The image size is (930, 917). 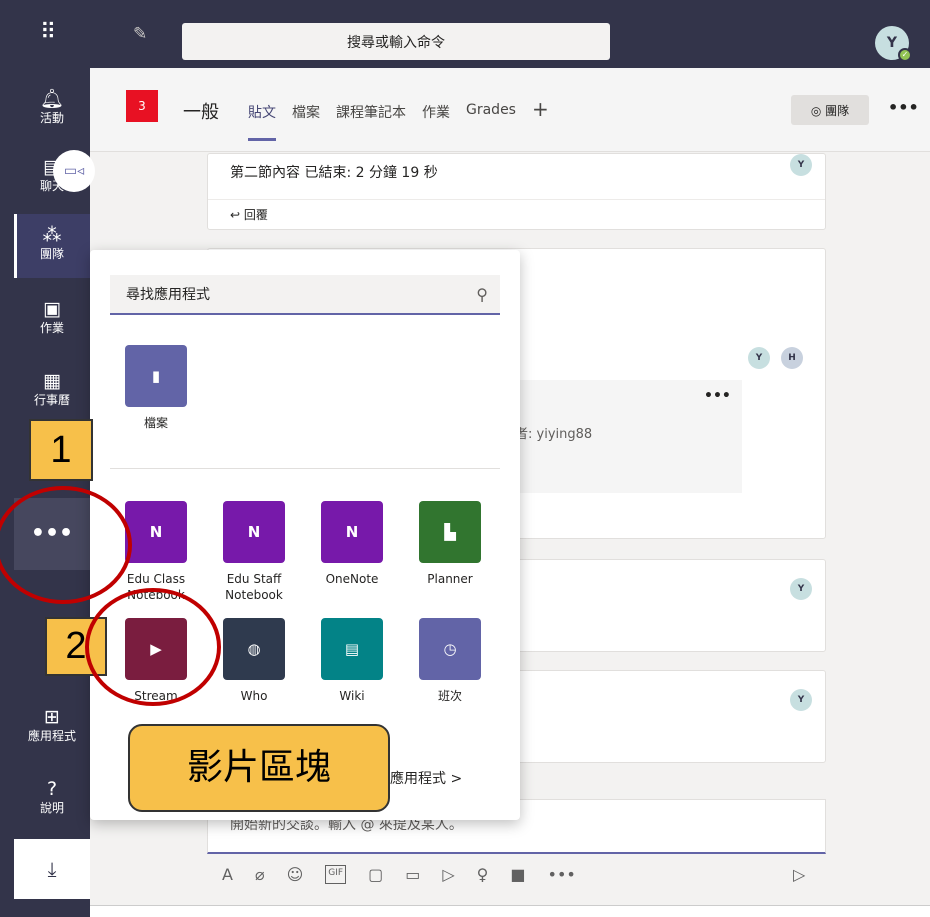 What do you see at coordinates (516, 214) in the screenshot?
I see `reply-button: ↩ 回覆` at bounding box center [516, 214].